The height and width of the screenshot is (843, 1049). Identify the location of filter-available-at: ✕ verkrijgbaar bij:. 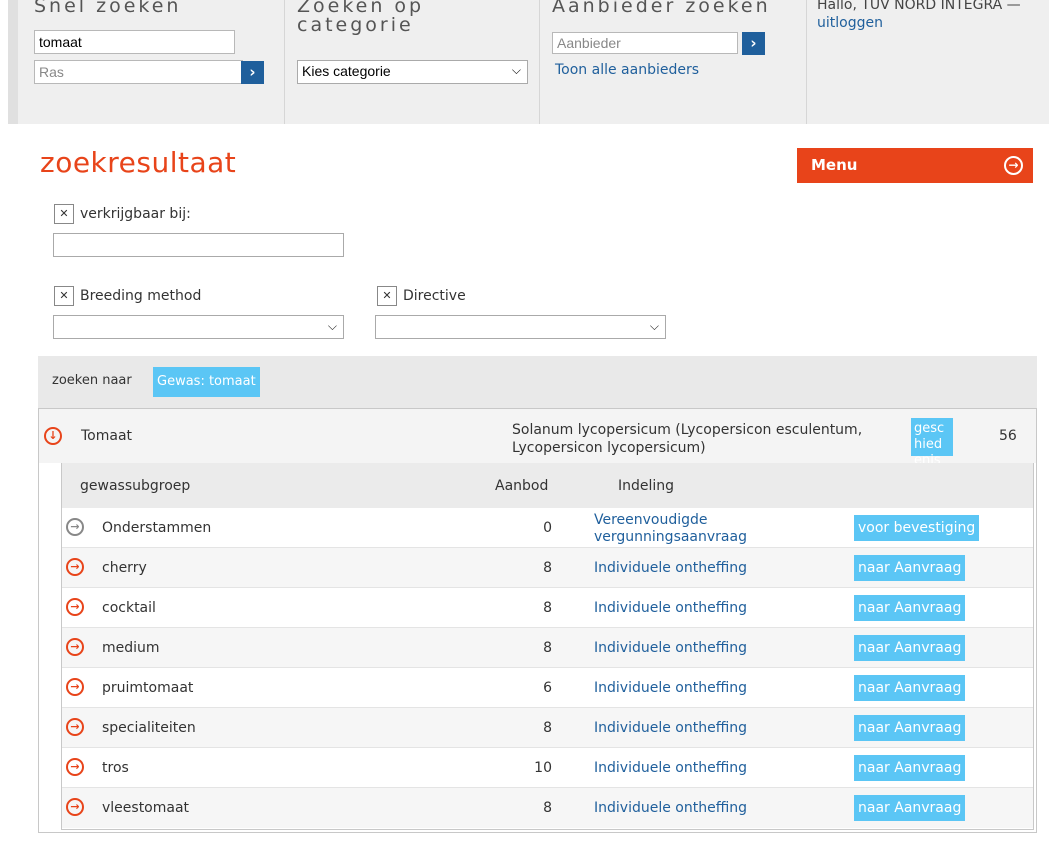
(122, 214).